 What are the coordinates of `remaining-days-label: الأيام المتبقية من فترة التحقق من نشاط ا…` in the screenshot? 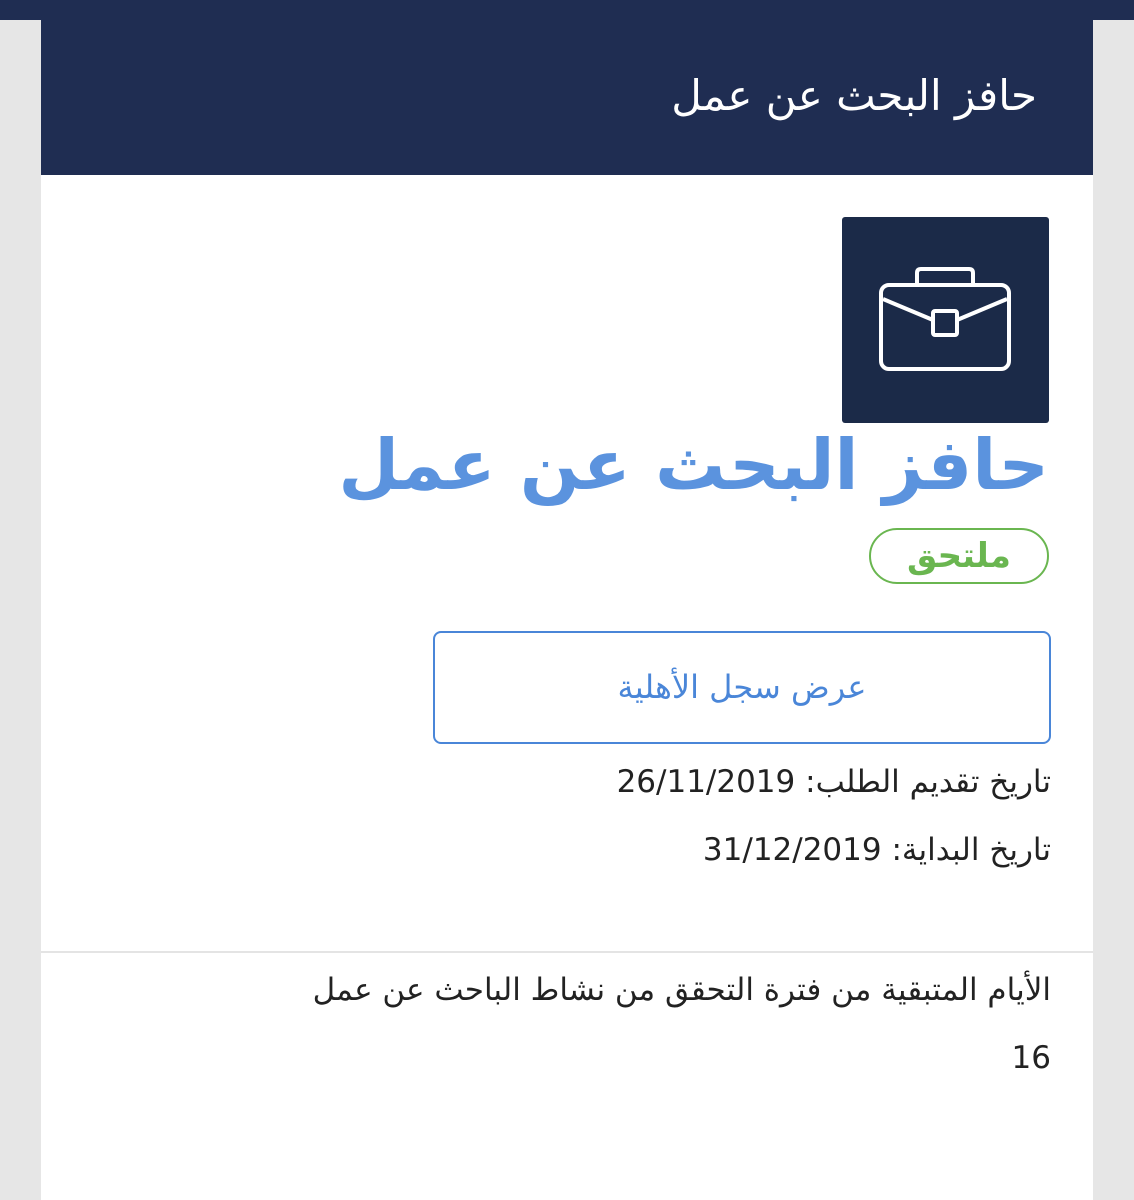 It's located at (681, 990).